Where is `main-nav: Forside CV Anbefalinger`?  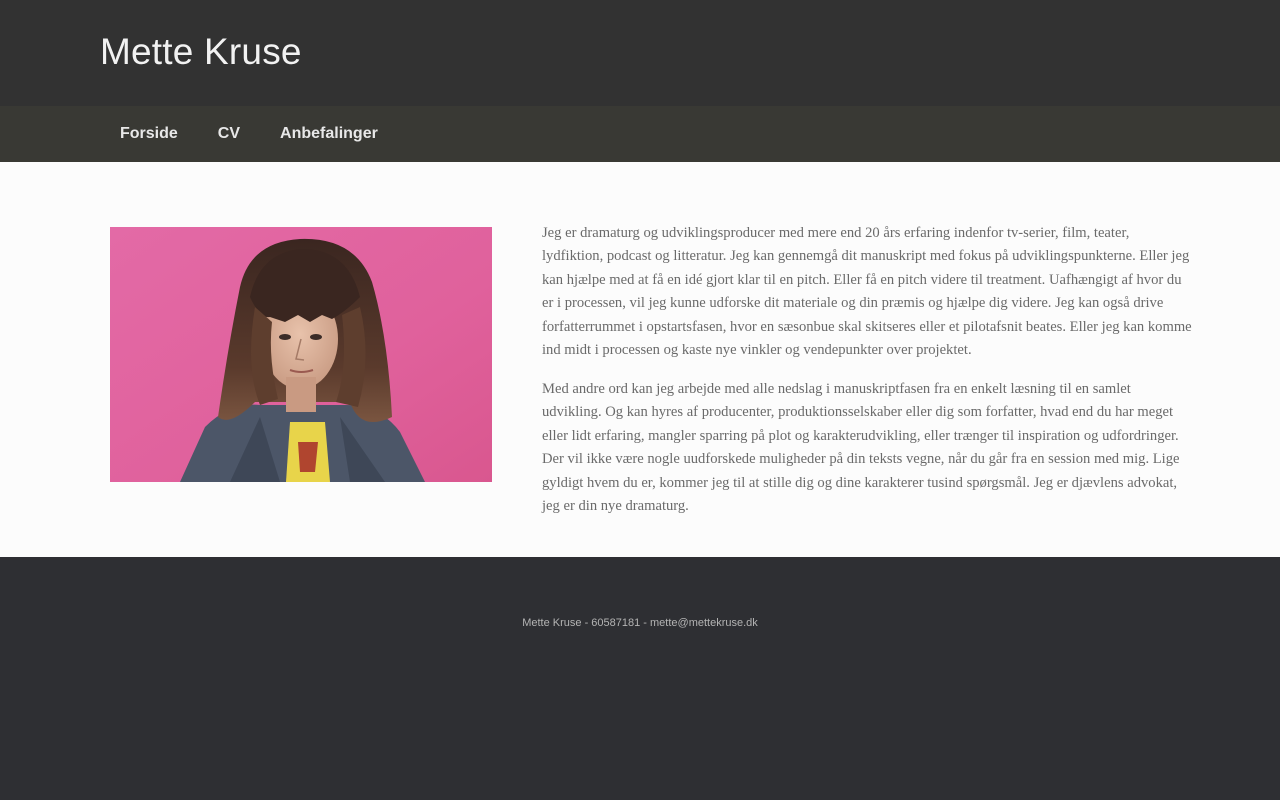
main-nav: Forside CV Anbefalinger is located at coordinates (640, 134).